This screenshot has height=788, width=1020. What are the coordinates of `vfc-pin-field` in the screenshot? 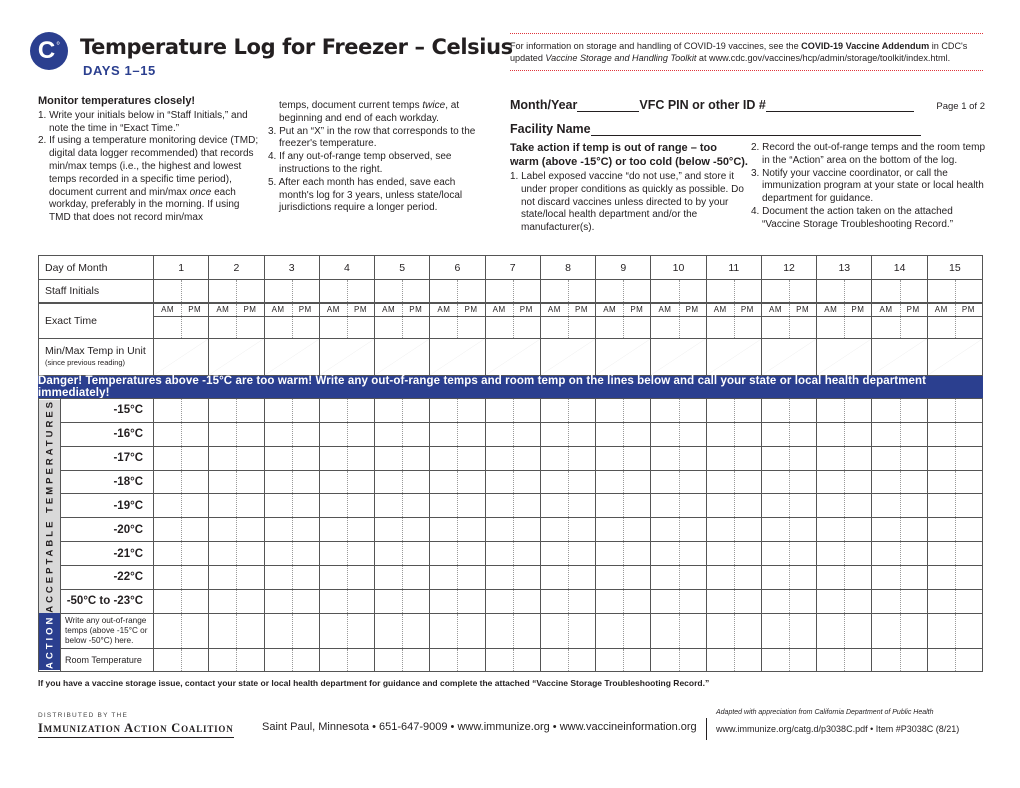 It's located at (839, 106).